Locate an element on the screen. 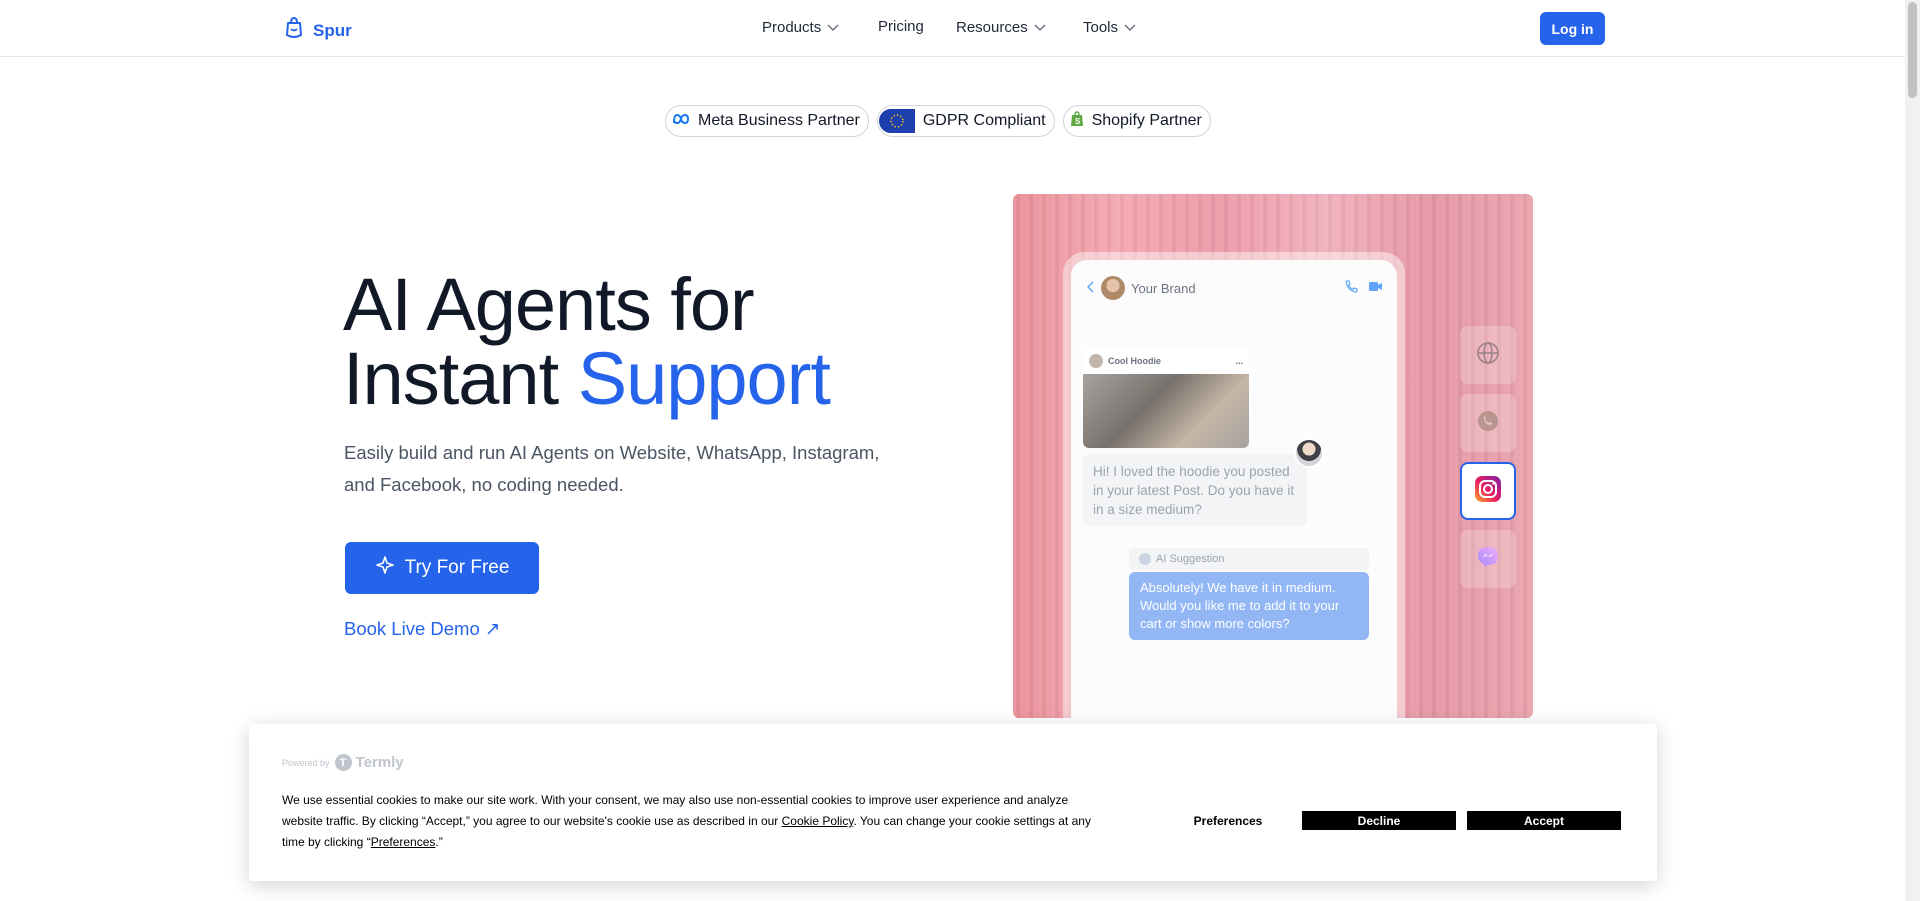 The image size is (1920, 901). phone-icon is located at coordinates (1351, 288).